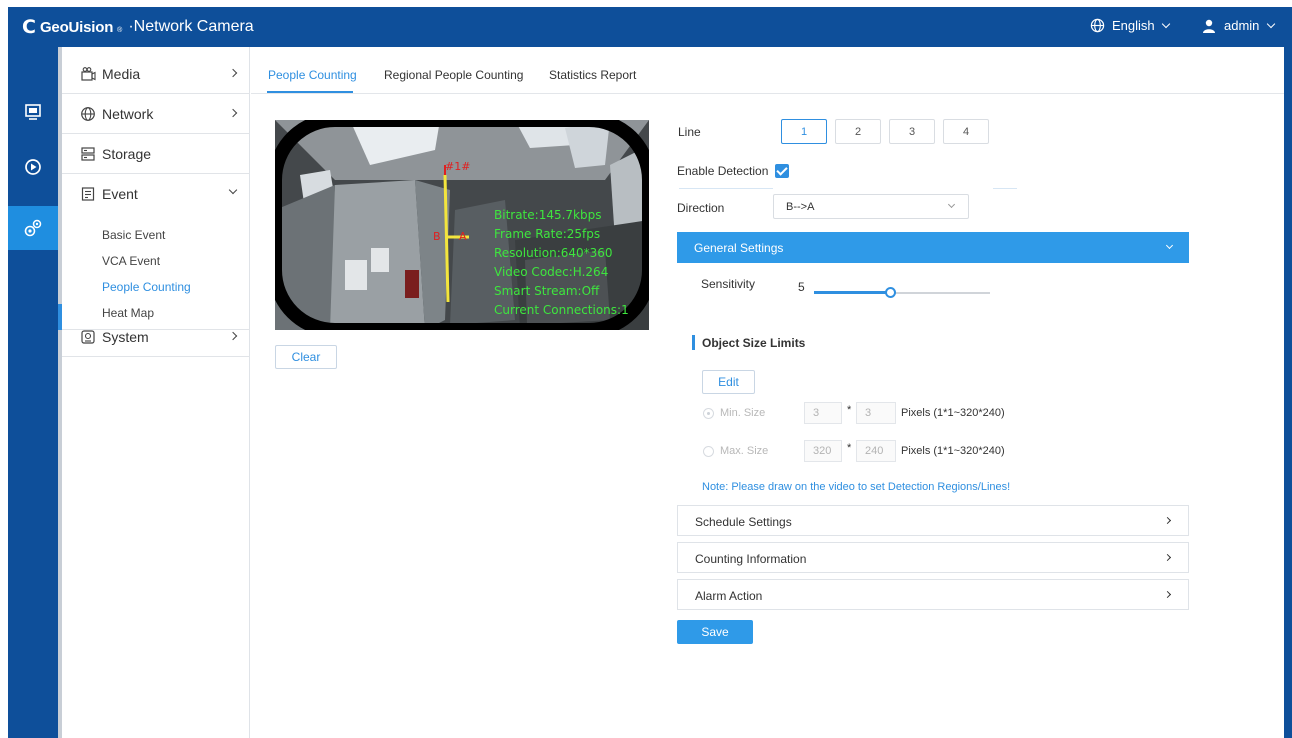 This screenshot has width=1292, height=738. Describe the element at coordinates (726, 188) in the screenshot. I see `divider` at that location.